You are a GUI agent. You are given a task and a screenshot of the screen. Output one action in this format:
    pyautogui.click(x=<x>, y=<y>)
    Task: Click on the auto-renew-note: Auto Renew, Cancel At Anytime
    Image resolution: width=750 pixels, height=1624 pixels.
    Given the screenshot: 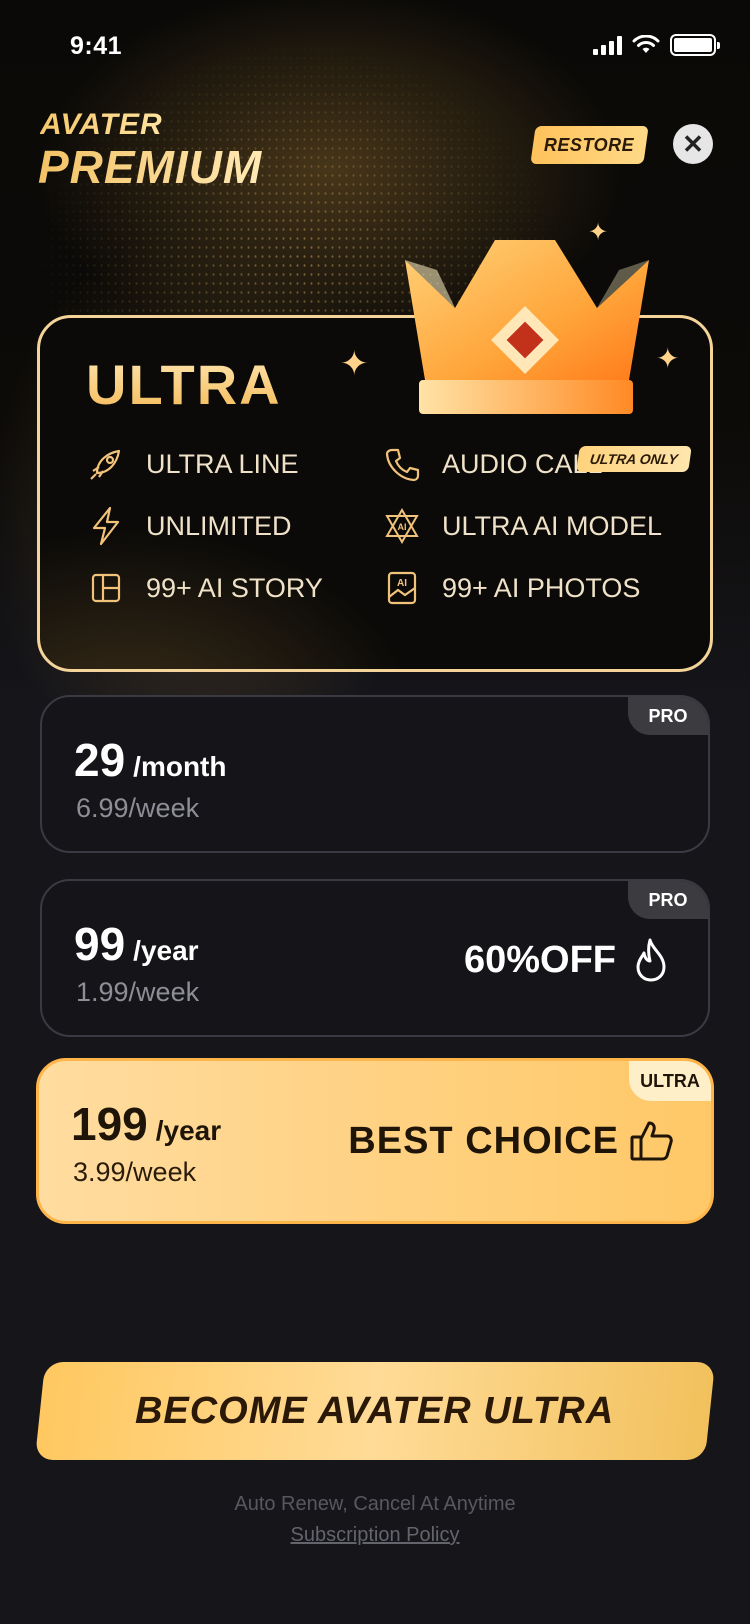 What is the action you would take?
    pyautogui.click(x=375, y=1504)
    